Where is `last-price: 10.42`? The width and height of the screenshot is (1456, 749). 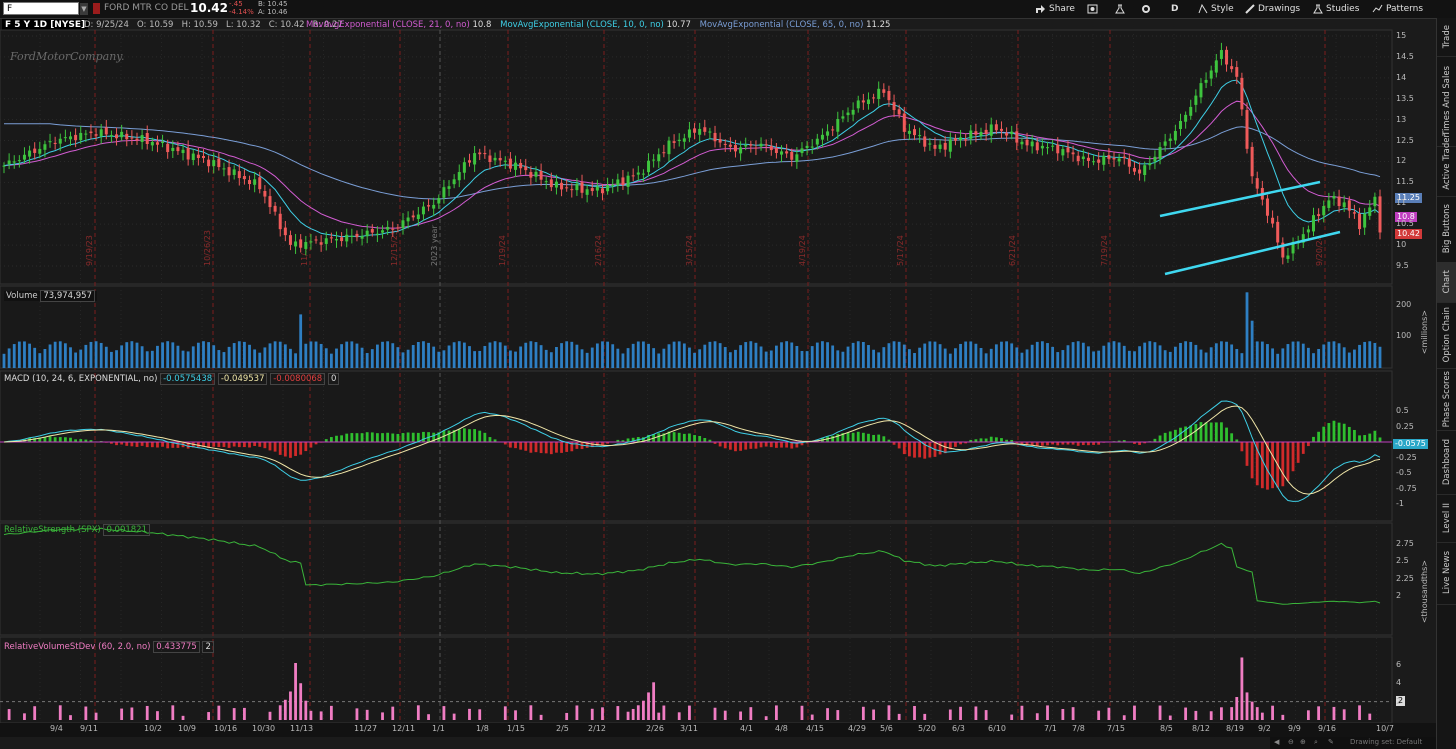 last-price: 10.42 is located at coordinates (209, 8).